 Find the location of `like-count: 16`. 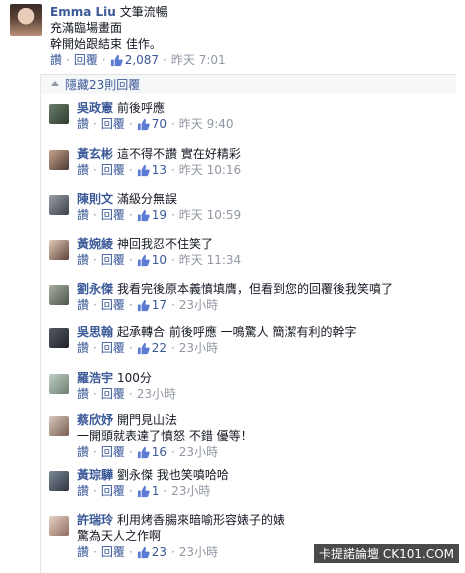

like-count: 16 is located at coordinates (152, 452).